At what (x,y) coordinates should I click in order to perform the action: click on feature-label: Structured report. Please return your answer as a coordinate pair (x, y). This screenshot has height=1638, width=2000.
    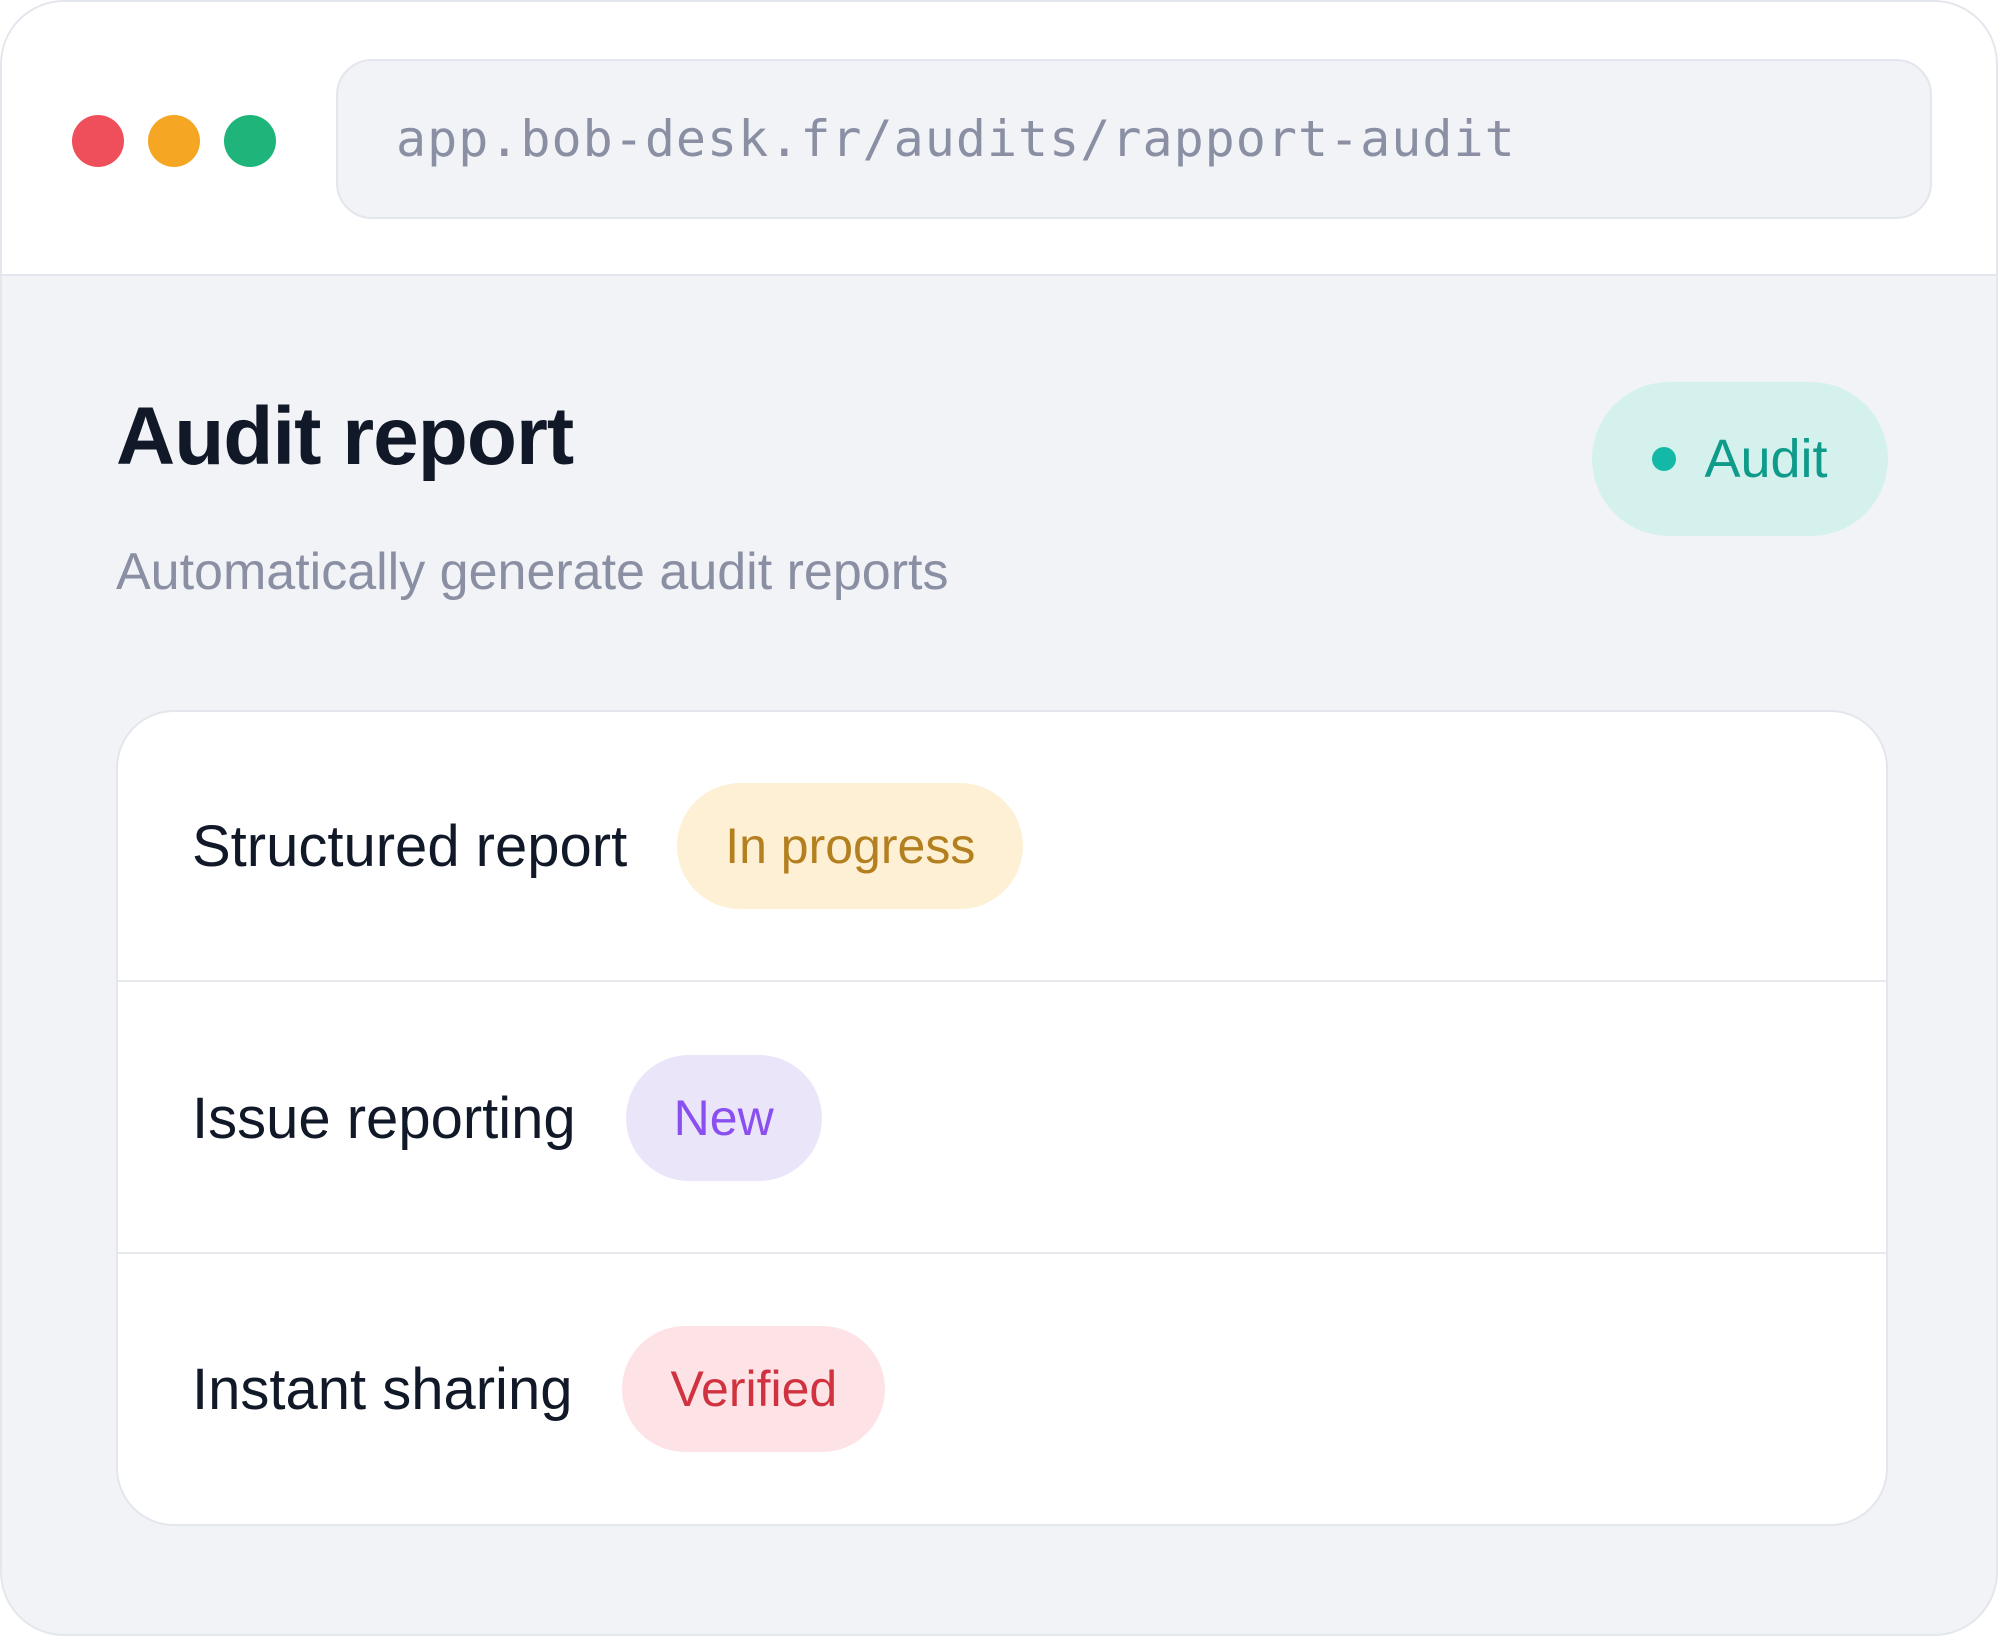
    Looking at the image, I should click on (410, 846).